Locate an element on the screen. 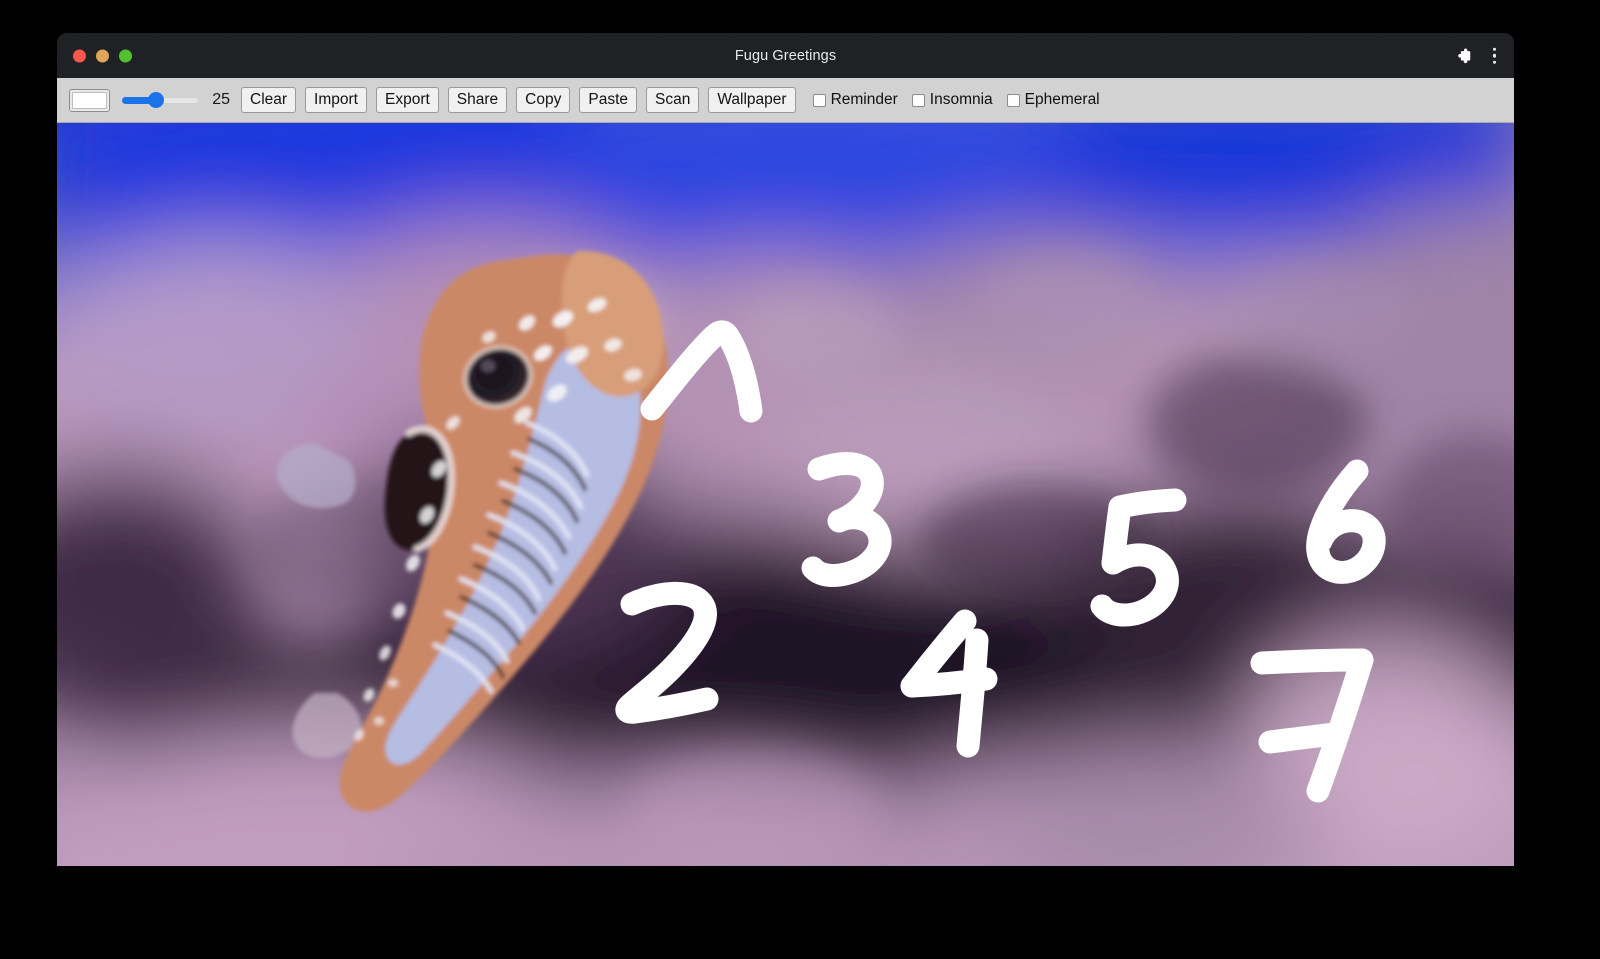  toolbar-checkboxes: Reminder Insomnia Ephemeral is located at coordinates (956, 100).